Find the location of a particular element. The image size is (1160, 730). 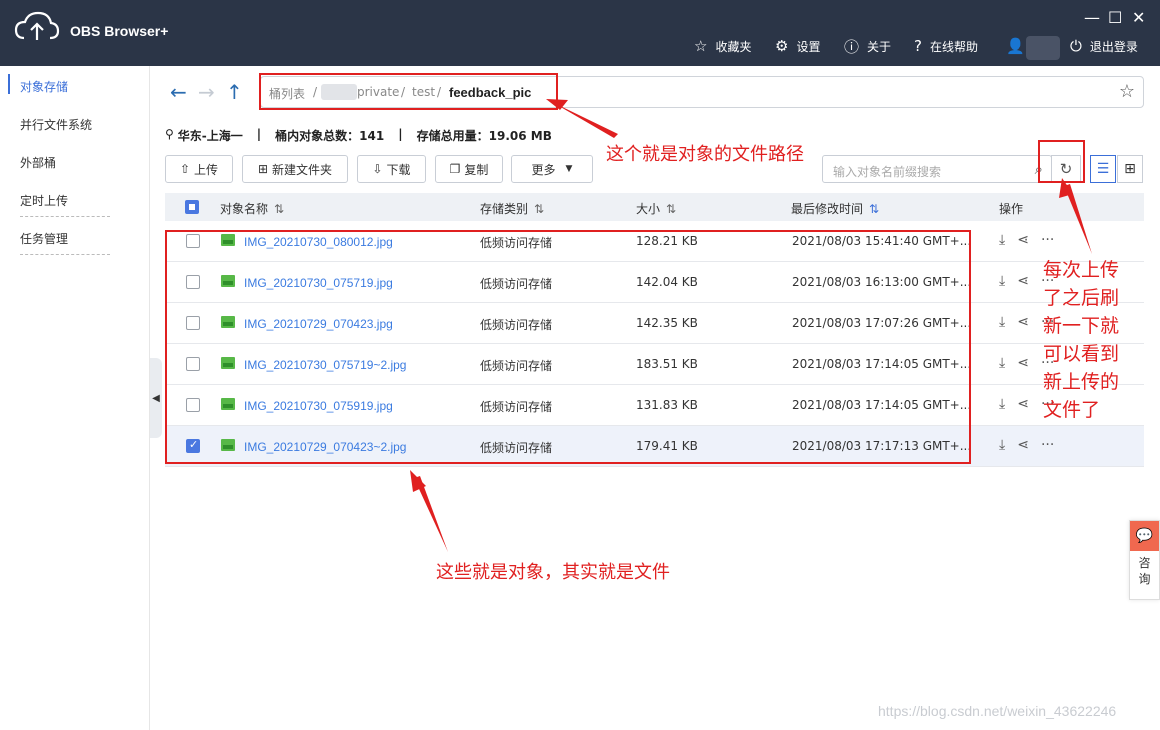

sidebar: 对象存储 并行文件系统 外部桶 定时上传 任务管理 is located at coordinates (75, 398).